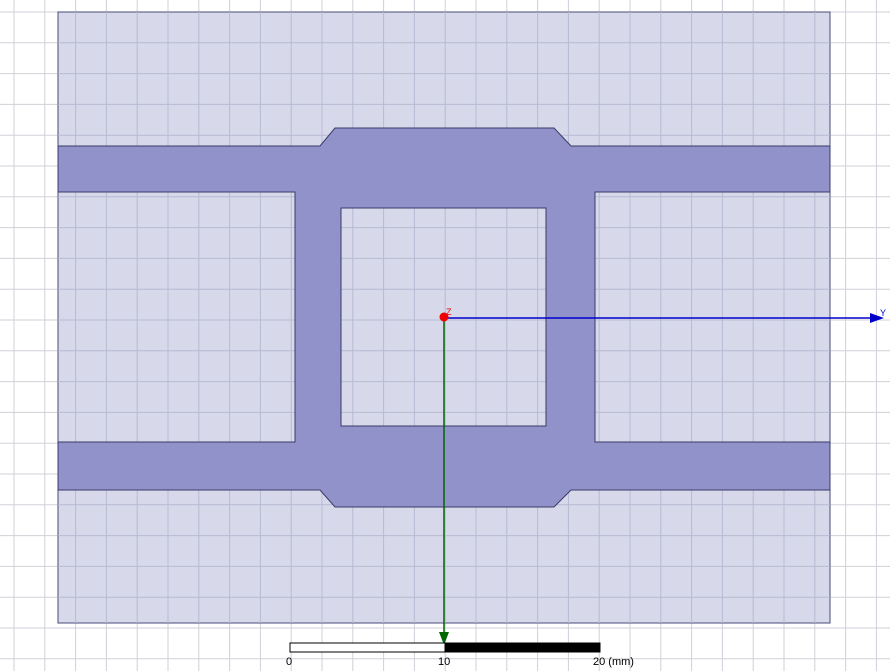 The image size is (890, 671). I want to click on scale-bar, so click(445, 647).